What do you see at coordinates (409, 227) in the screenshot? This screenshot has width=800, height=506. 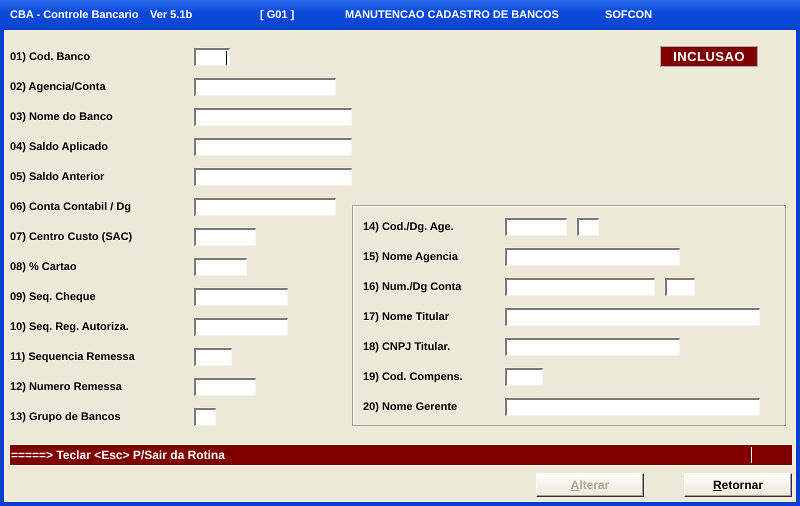 I see `field-label: 14) Cod./Dg. Age.` at bounding box center [409, 227].